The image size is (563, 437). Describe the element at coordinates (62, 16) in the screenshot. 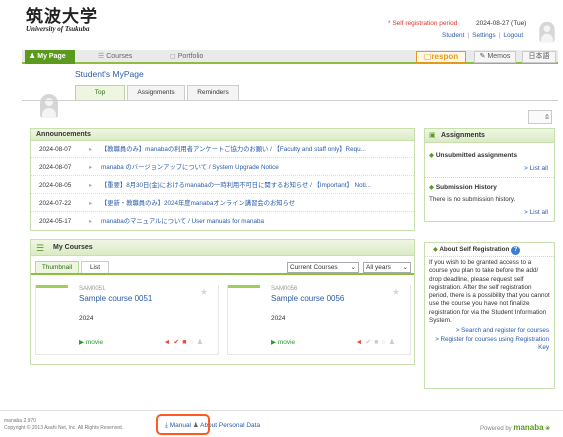

I see `logo-jp: 筑波大学` at that location.